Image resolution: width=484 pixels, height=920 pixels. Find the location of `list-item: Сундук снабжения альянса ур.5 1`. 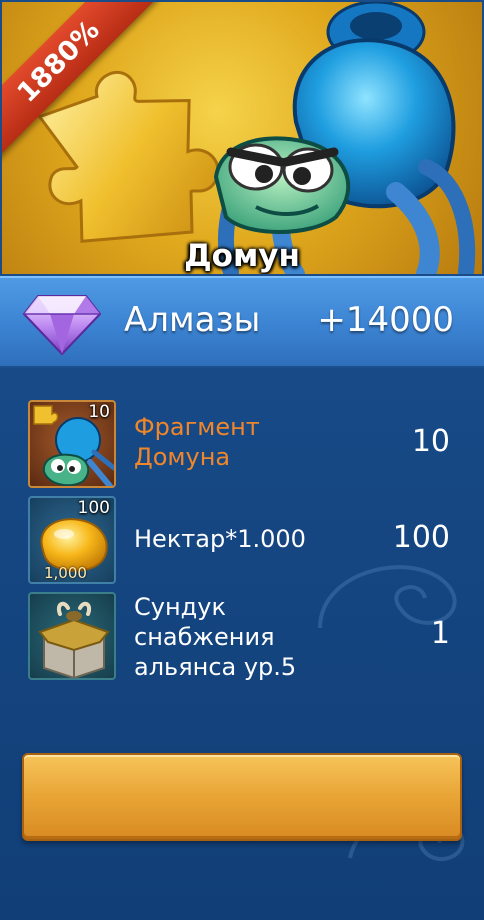

list-item: Сундук снабжения альянса ур.5 1 is located at coordinates (242, 645).